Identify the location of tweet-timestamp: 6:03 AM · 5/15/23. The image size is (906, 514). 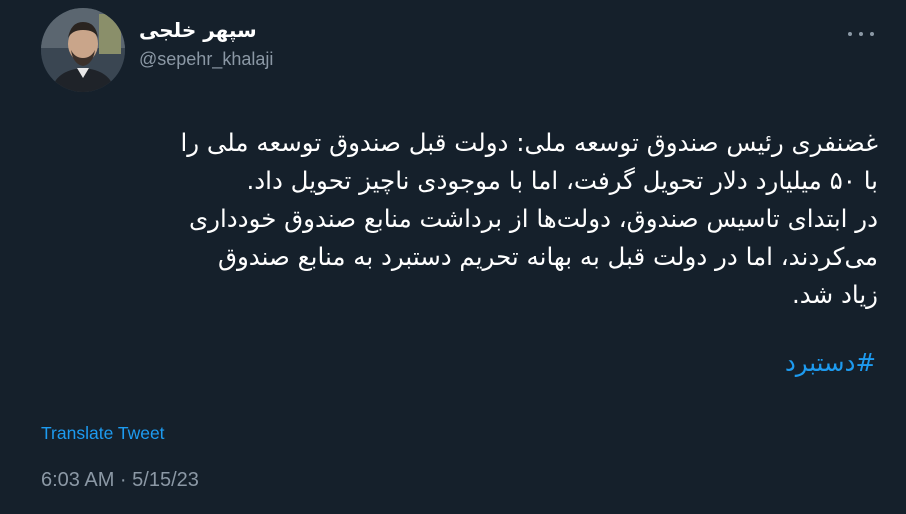
(120, 480).